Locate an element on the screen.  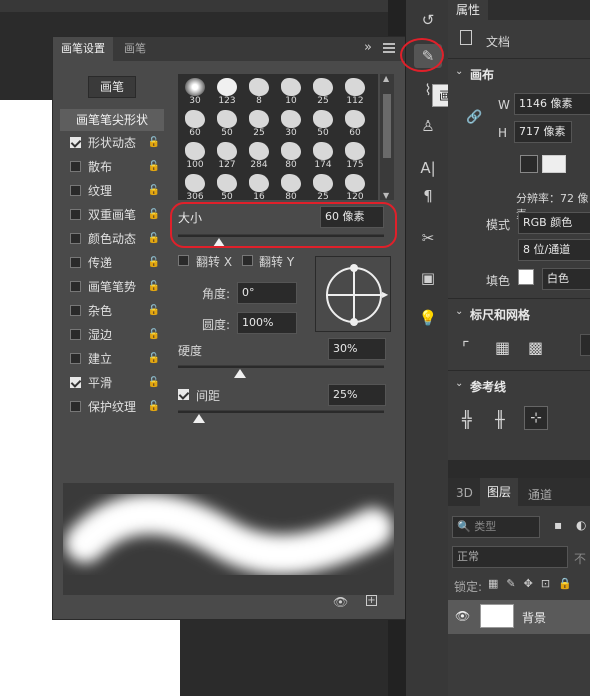
hardness-slider-thumb is located at coordinates (239, 373).